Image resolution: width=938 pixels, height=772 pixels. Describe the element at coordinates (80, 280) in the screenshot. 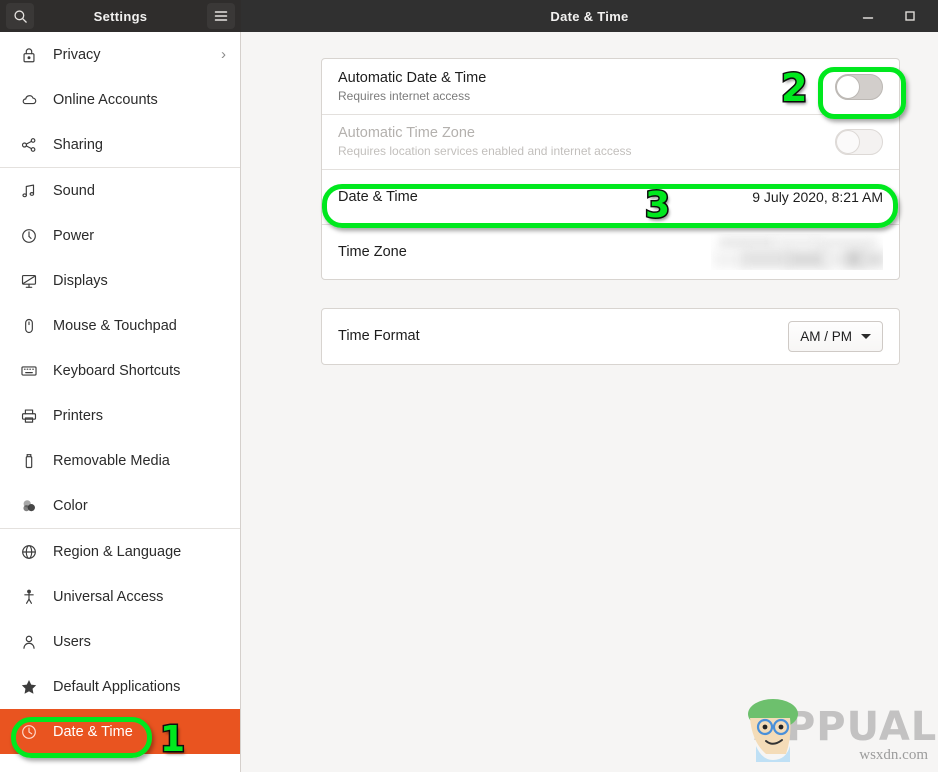

I see `sidebar-item-label: Displays` at that location.